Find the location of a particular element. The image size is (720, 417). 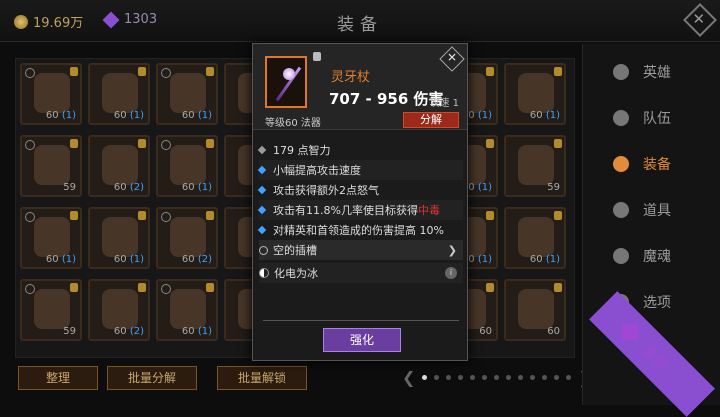

sidebar-item-hero: 英雄 is located at coordinates (651, 72).